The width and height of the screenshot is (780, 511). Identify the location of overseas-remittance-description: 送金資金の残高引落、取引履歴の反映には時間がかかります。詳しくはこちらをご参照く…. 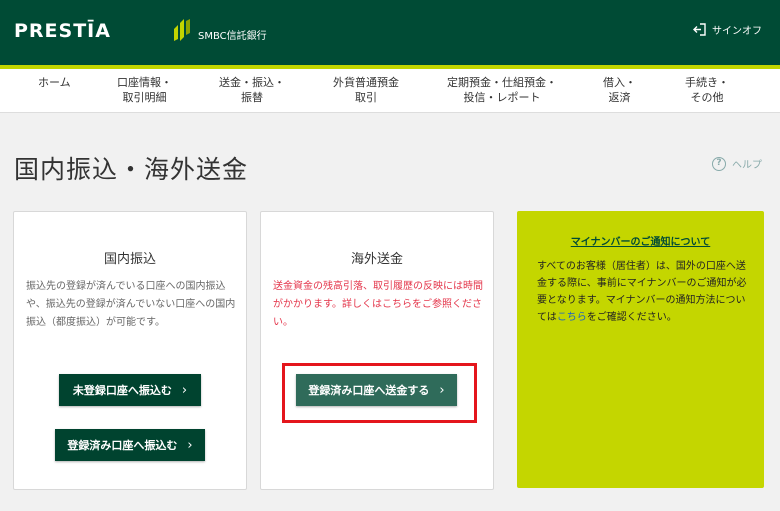
(378, 305).